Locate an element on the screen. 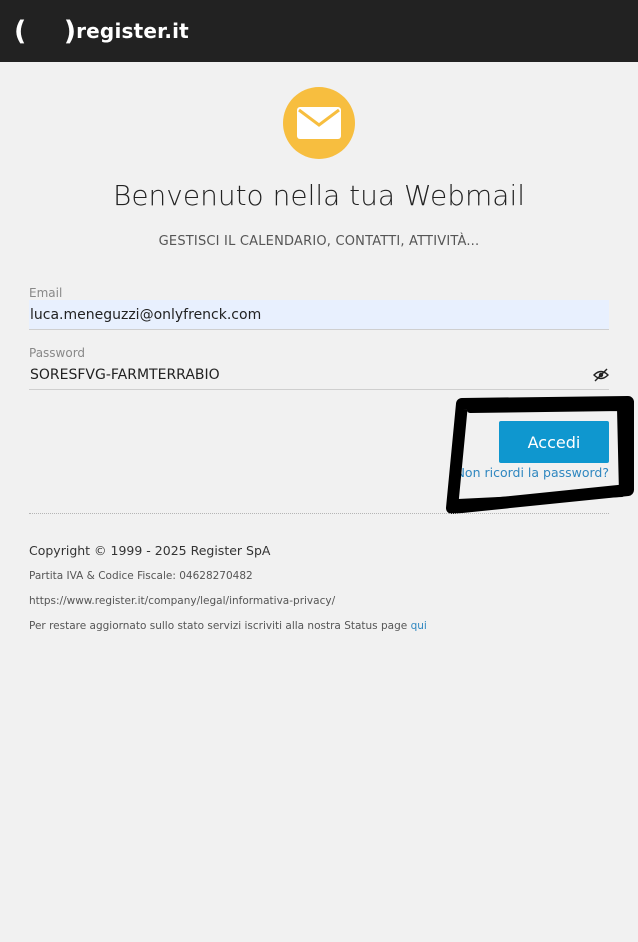 This screenshot has height=942, width=638. password-value: SORESFVG-FARMTERRABIO is located at coordinates (125, 374).